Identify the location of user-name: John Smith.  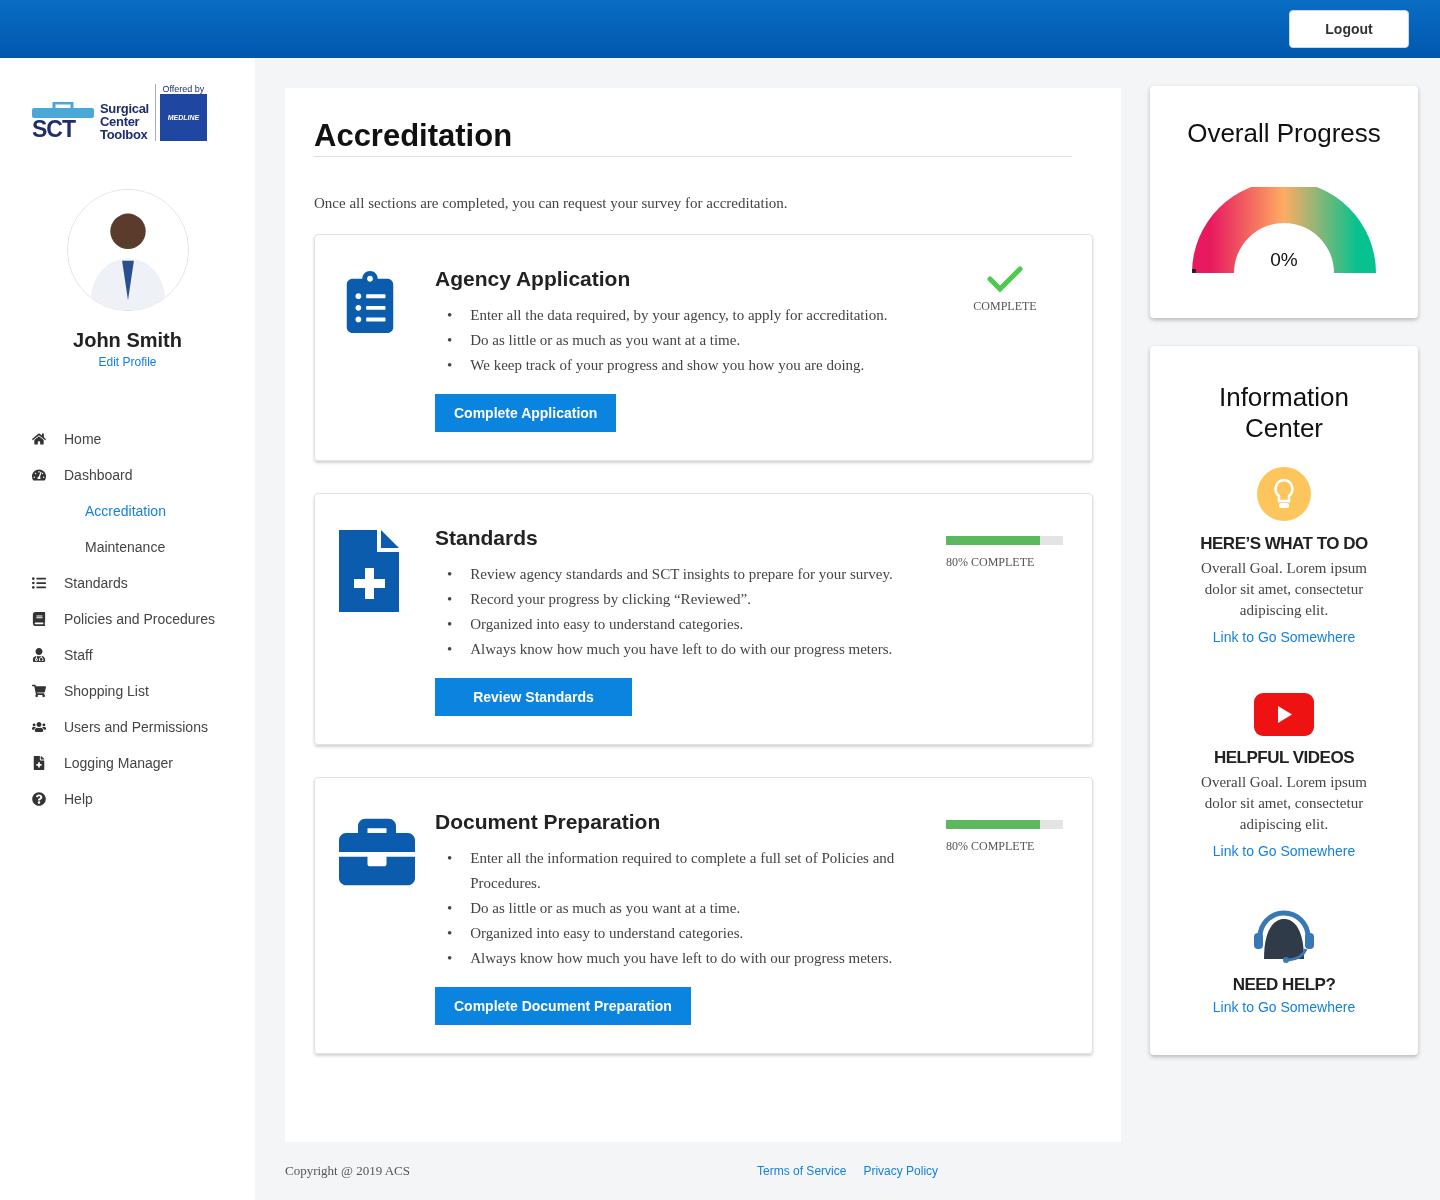
(127, 340).